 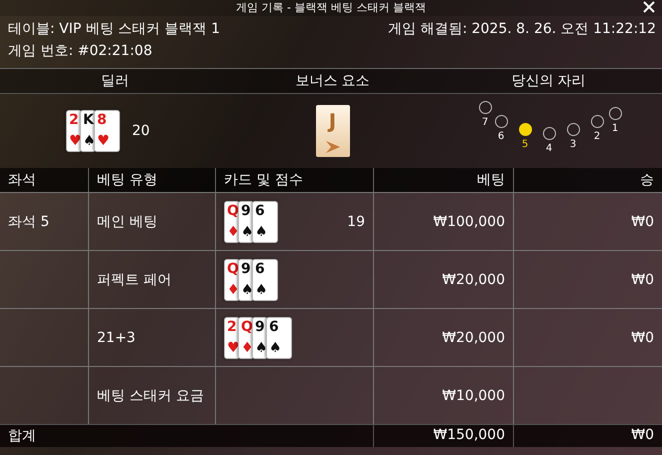 What do you see at coordinates (573, 144) in the screenshot?
I see `seat-number: 3` at bounding box center [573, 144].